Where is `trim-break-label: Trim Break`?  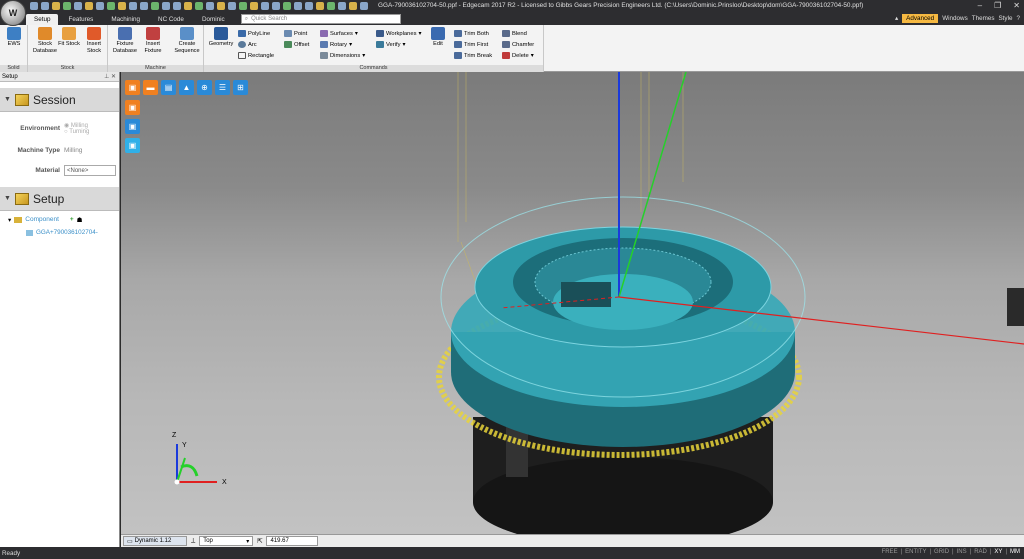
trim-break-label: Trim Break is located at coordinates (478, 55).